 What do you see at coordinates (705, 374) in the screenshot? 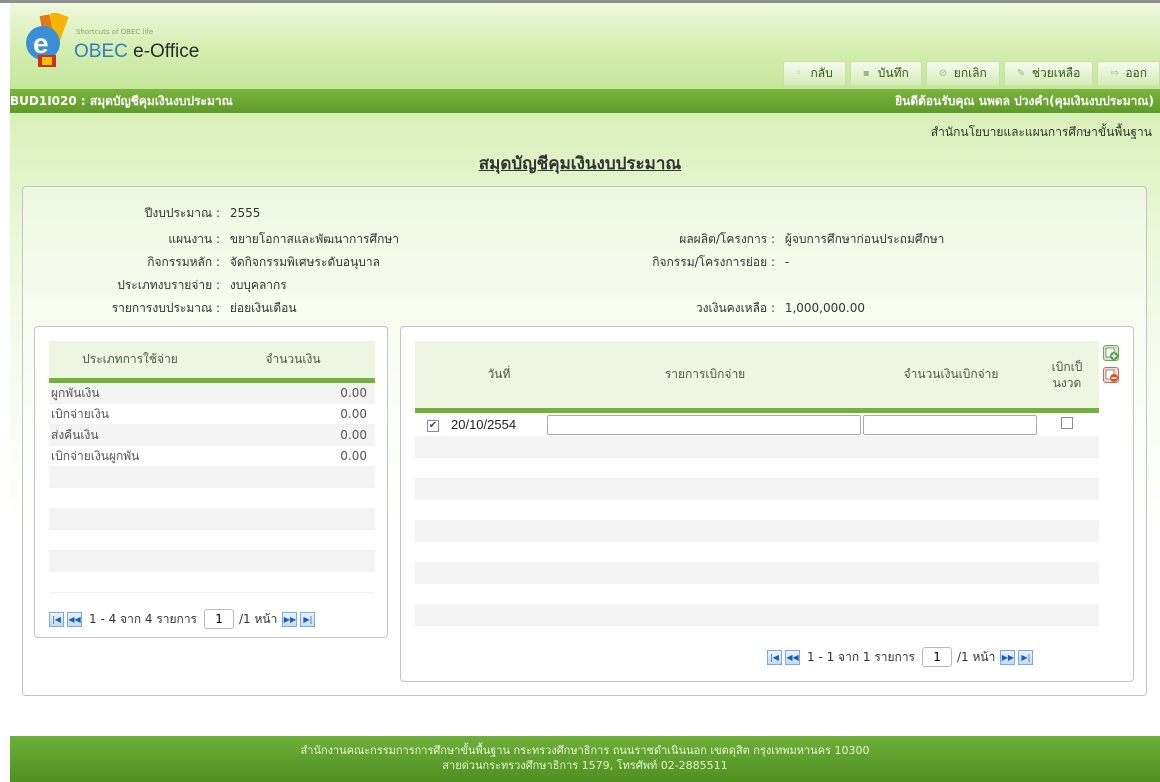
I see `col-disbursement-item: รายการเบิกจ่าย` at bounding box center [705, 374].